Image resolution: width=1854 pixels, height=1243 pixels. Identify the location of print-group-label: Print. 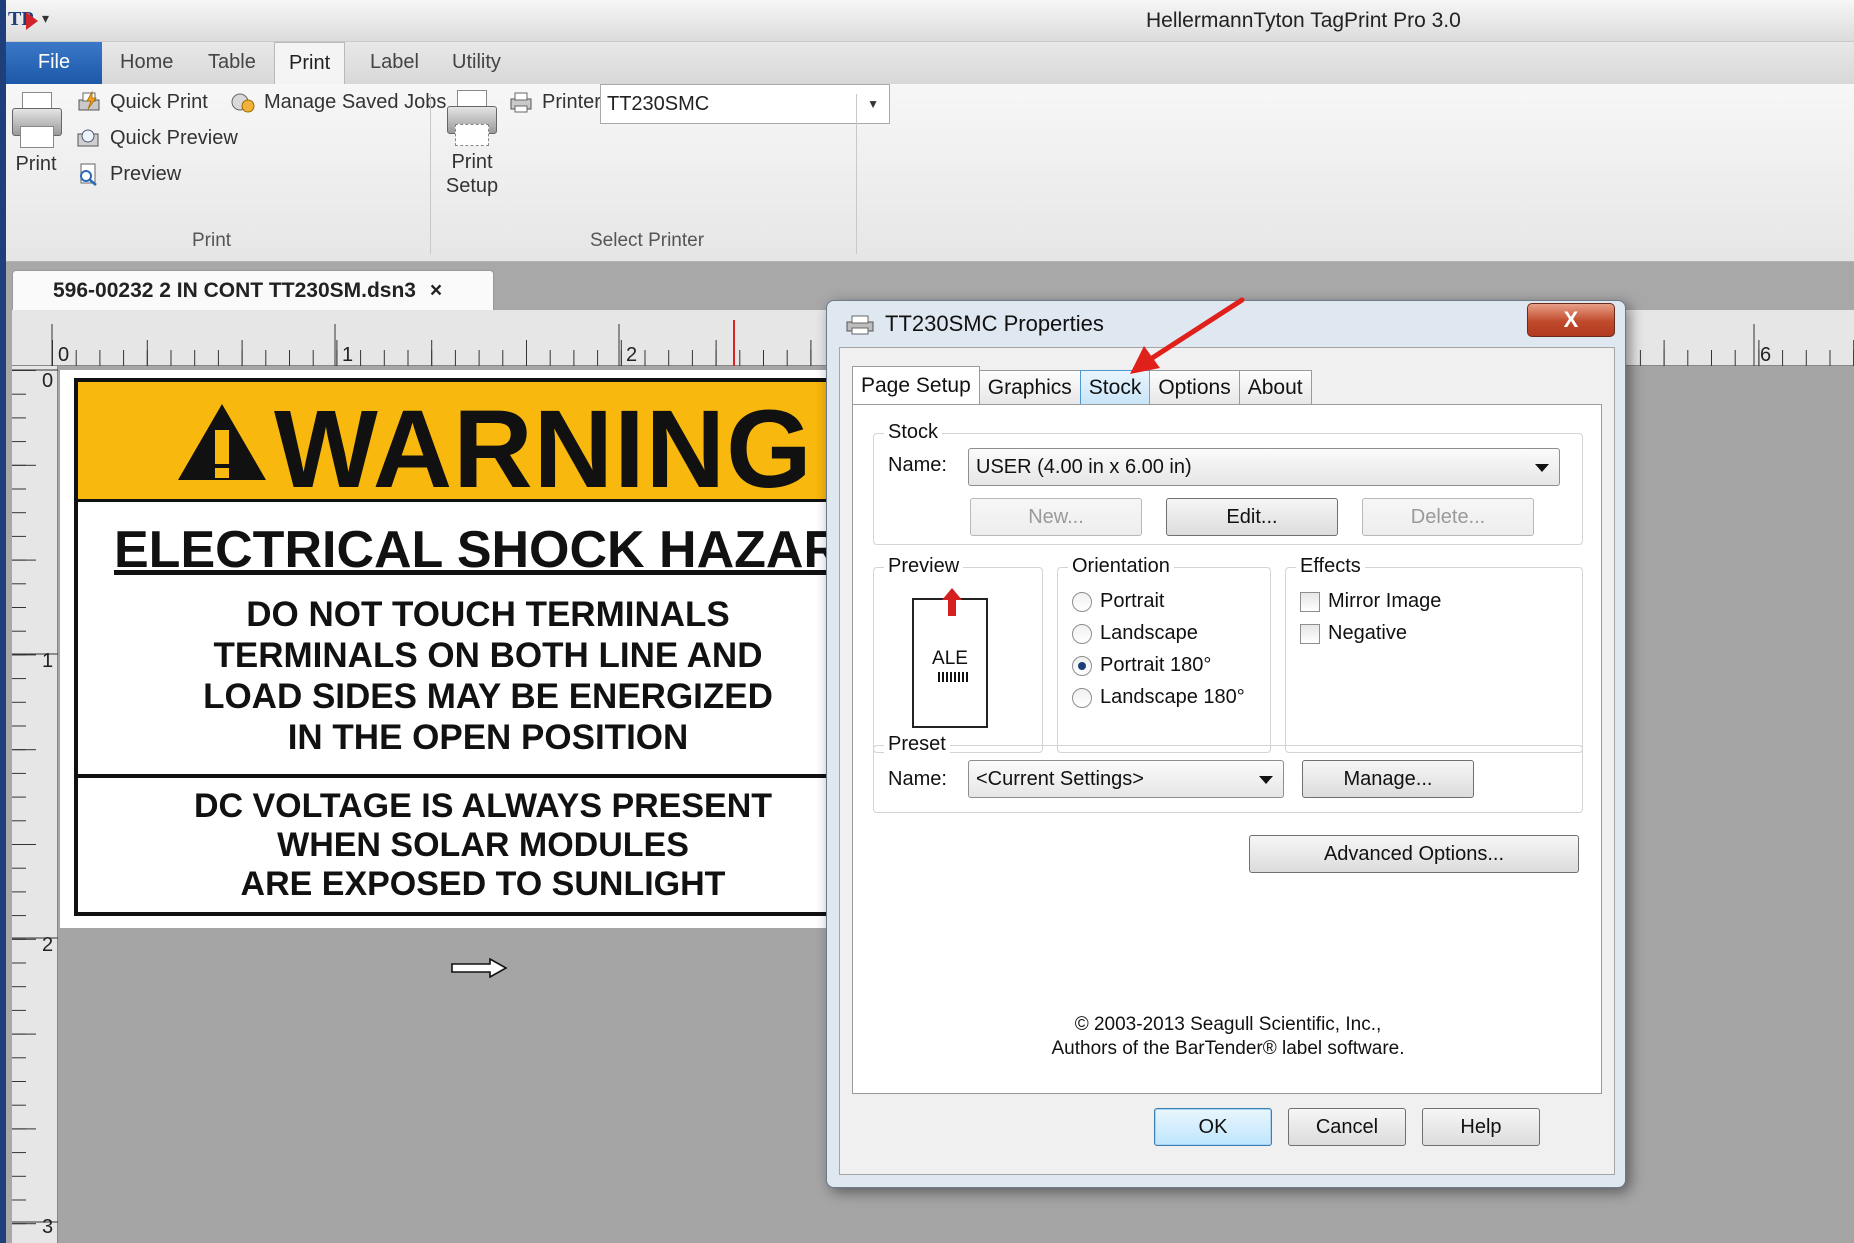
(212, 240).